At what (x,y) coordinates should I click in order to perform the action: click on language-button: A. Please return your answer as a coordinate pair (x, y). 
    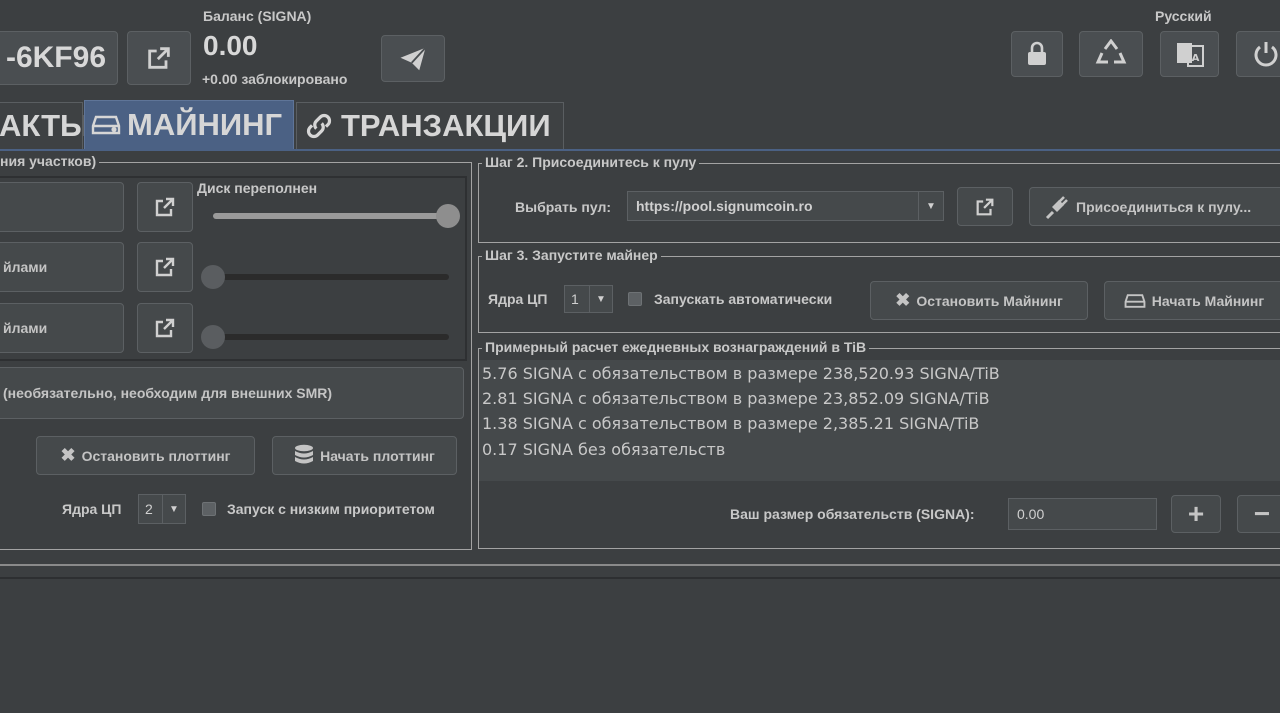
    Looking at the image, I should click on (1189, 54).